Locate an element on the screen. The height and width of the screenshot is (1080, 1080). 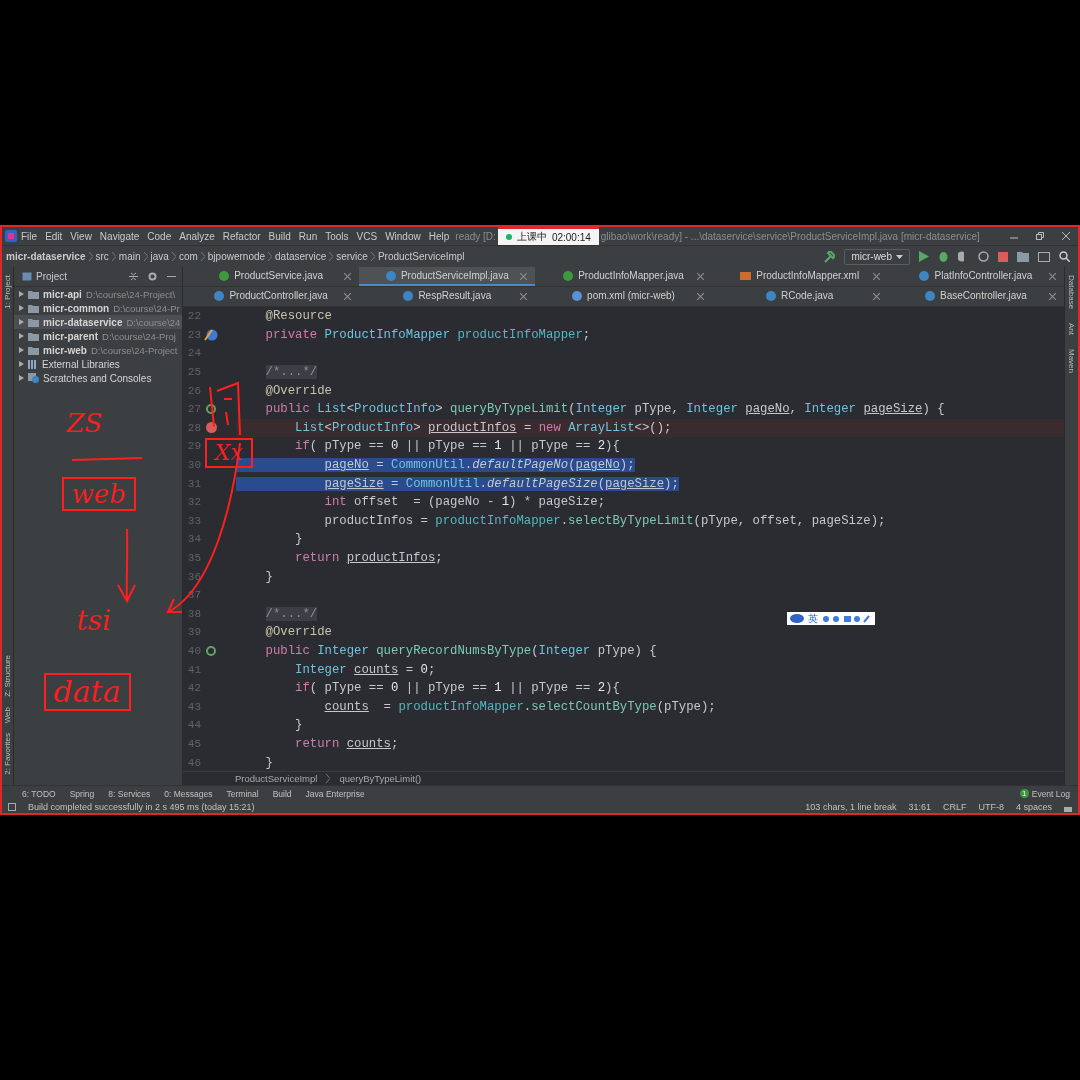
tool-window-tab: 0: Messages is located at coordinates (188, 793).